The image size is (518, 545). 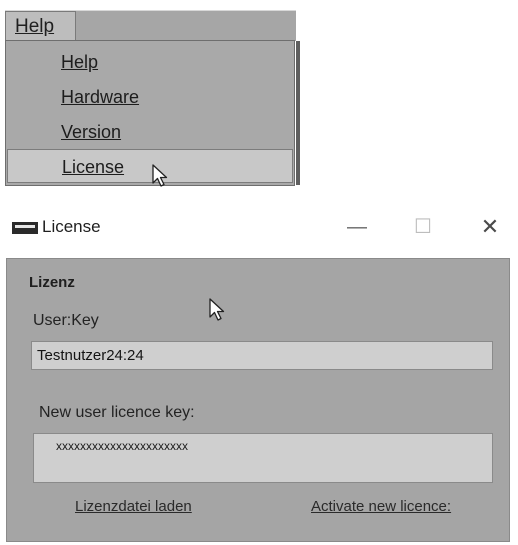 What do you see at coordinates (40, 26) in the screenshot?
I see `menubar-help-menu: Help` at bounding box center [40, 26].